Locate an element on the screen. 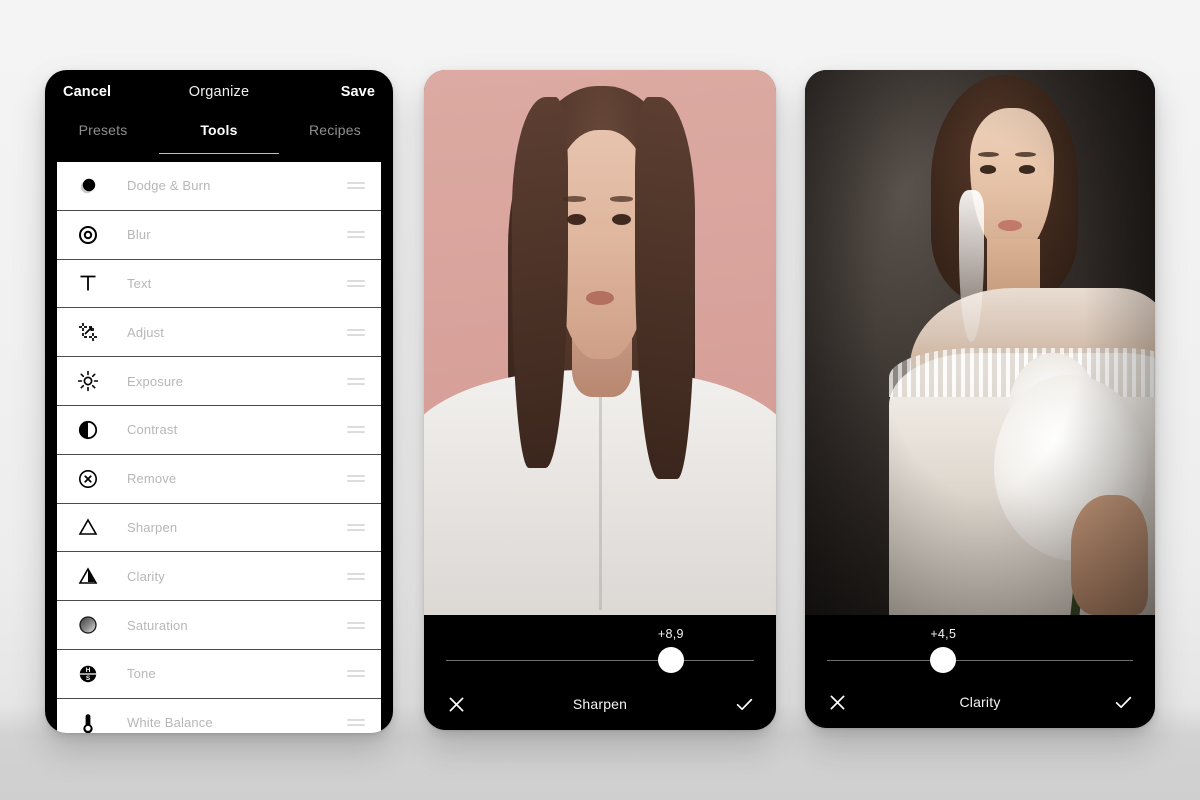 Image resolution: width=1200 pixels, height=800 pixels. tab-presets: Presets is located at coordinates (103, 138).